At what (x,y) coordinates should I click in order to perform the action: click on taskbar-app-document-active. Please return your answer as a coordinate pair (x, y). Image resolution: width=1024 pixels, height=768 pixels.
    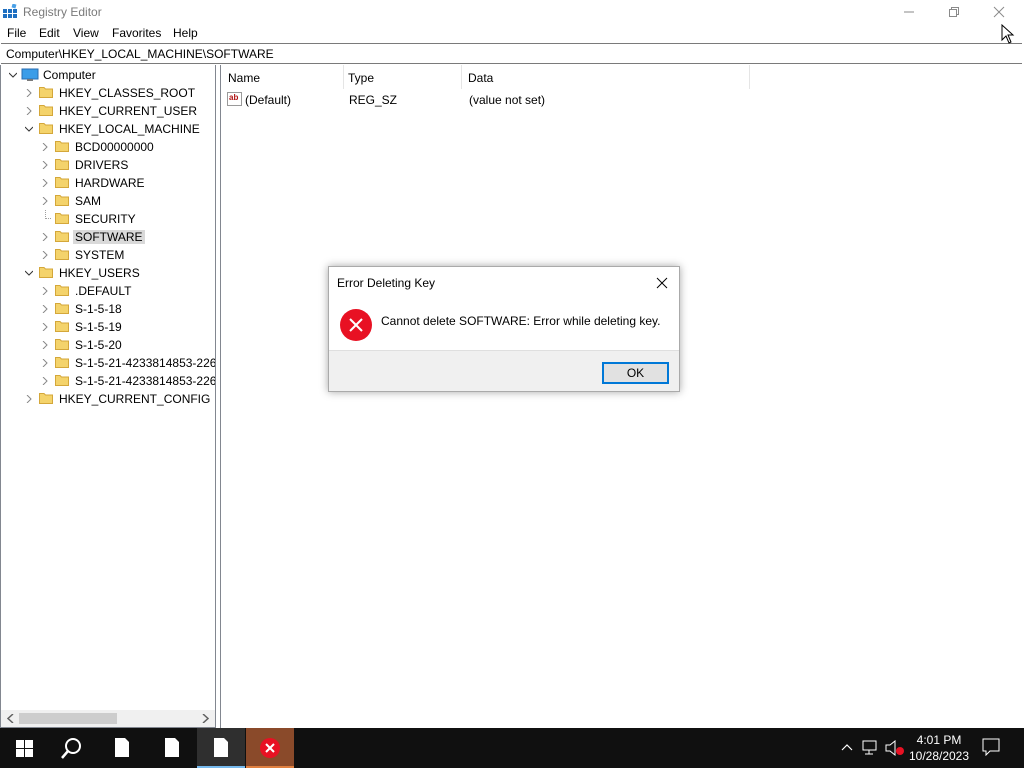
    Looking at the image, I should click on (221, 748).